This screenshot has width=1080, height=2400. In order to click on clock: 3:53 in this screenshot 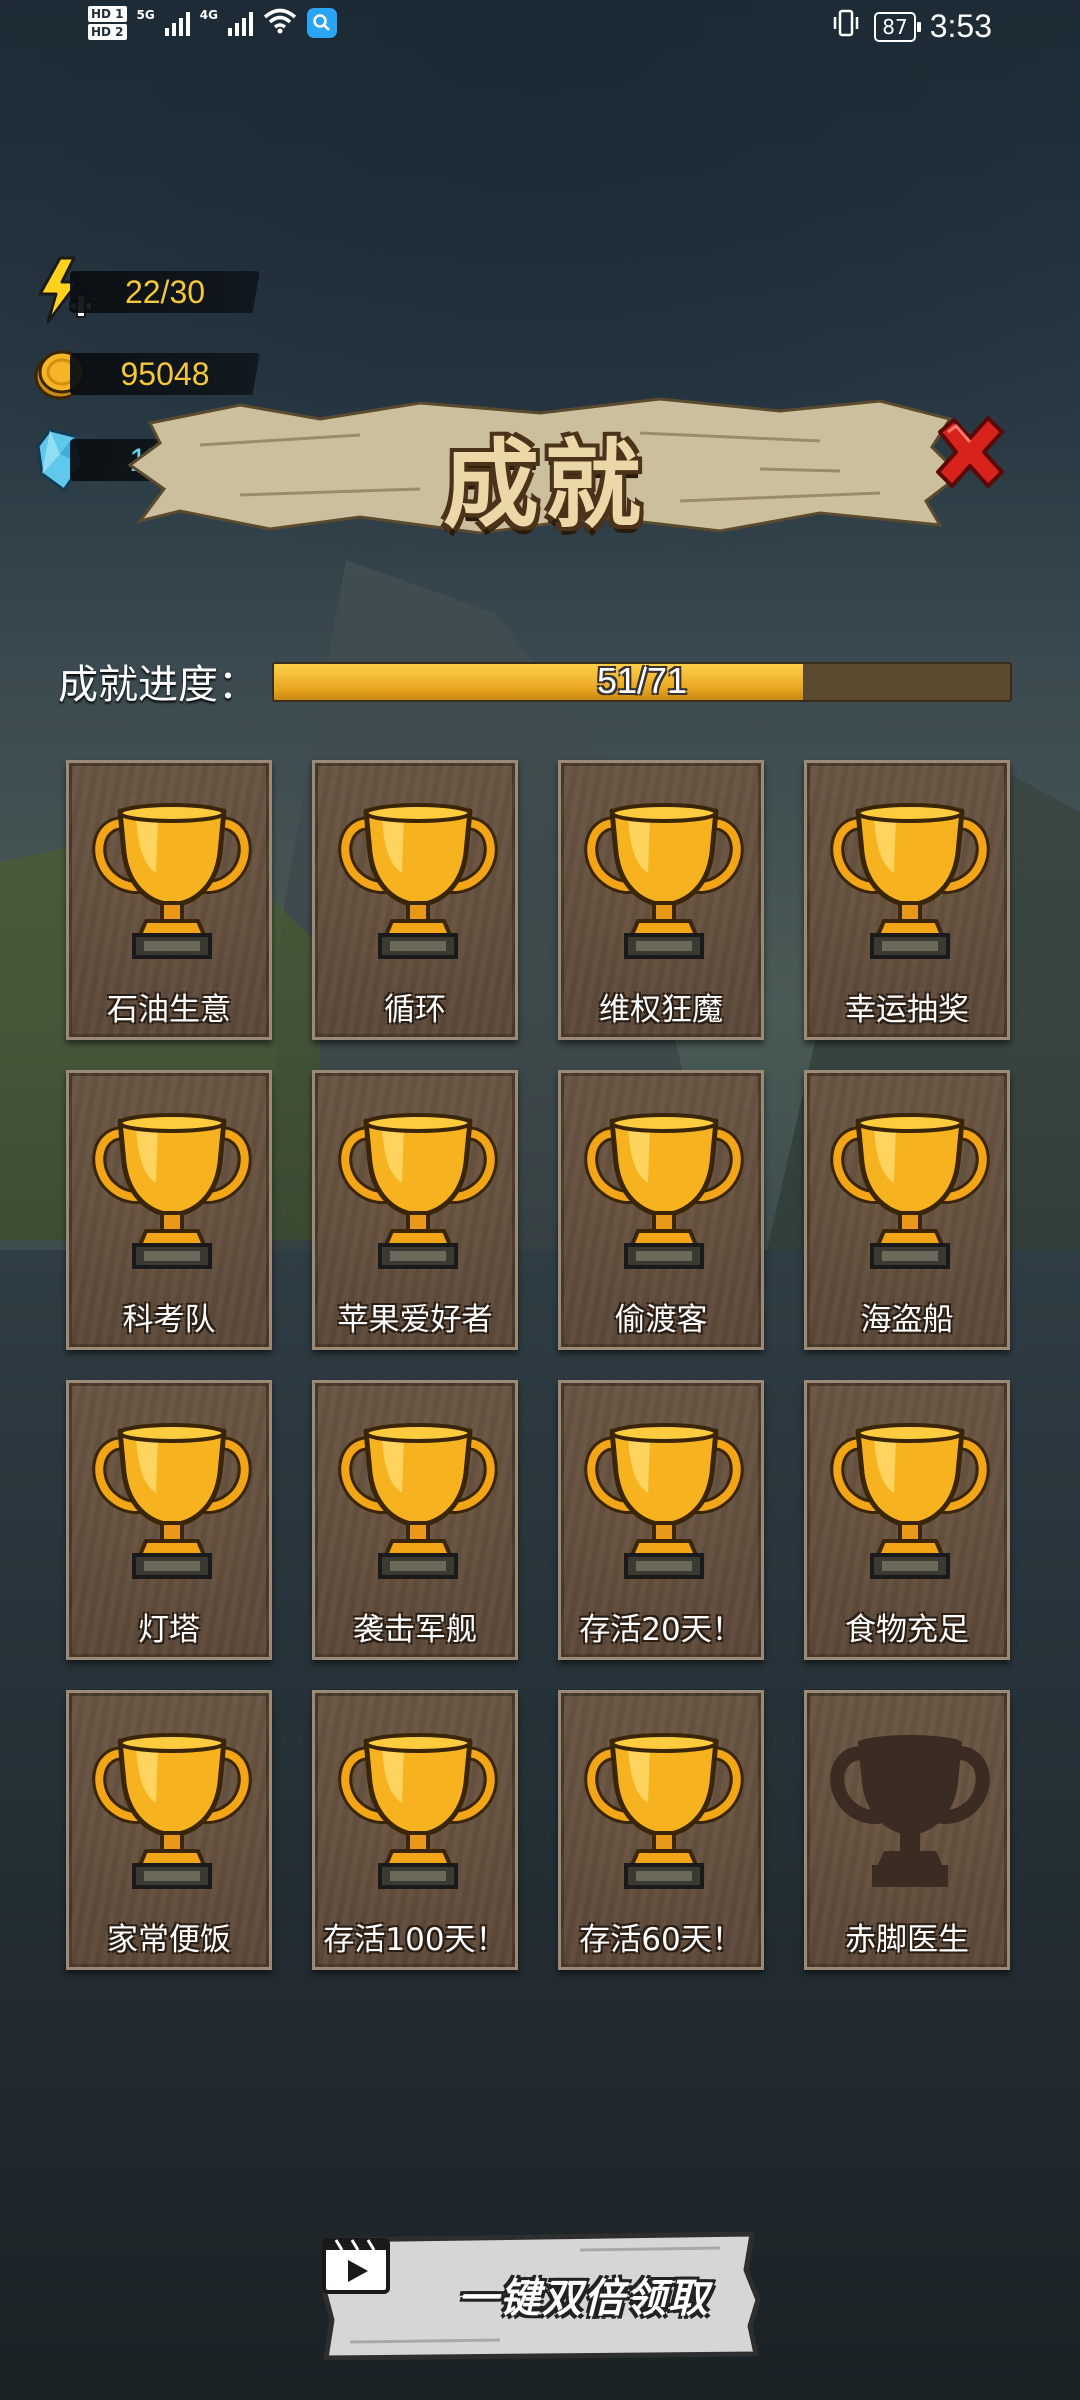, I will do `click(960, 26)`.